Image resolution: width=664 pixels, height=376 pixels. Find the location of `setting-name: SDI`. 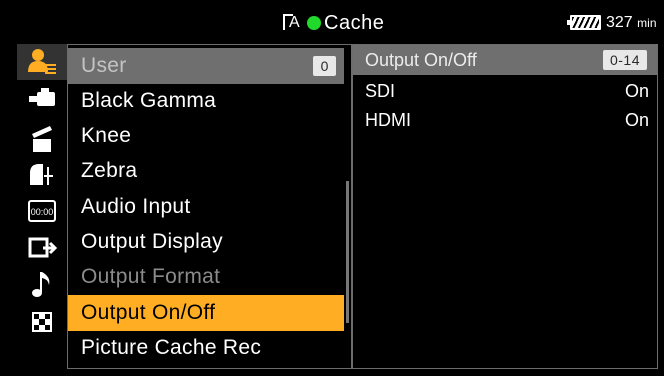

setting-name: SDI is located at coordinates (380, 91).